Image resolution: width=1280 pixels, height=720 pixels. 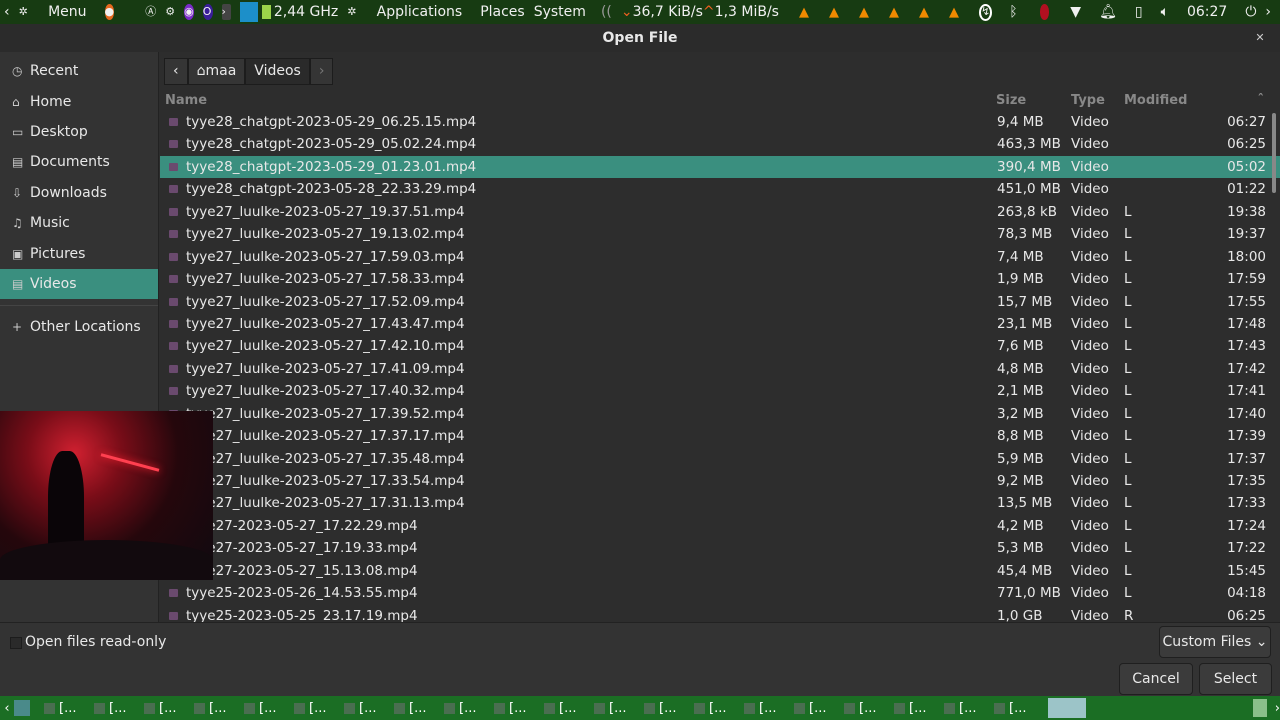 I want to click on firefox-icon: ●, so click(x=109, y=12).